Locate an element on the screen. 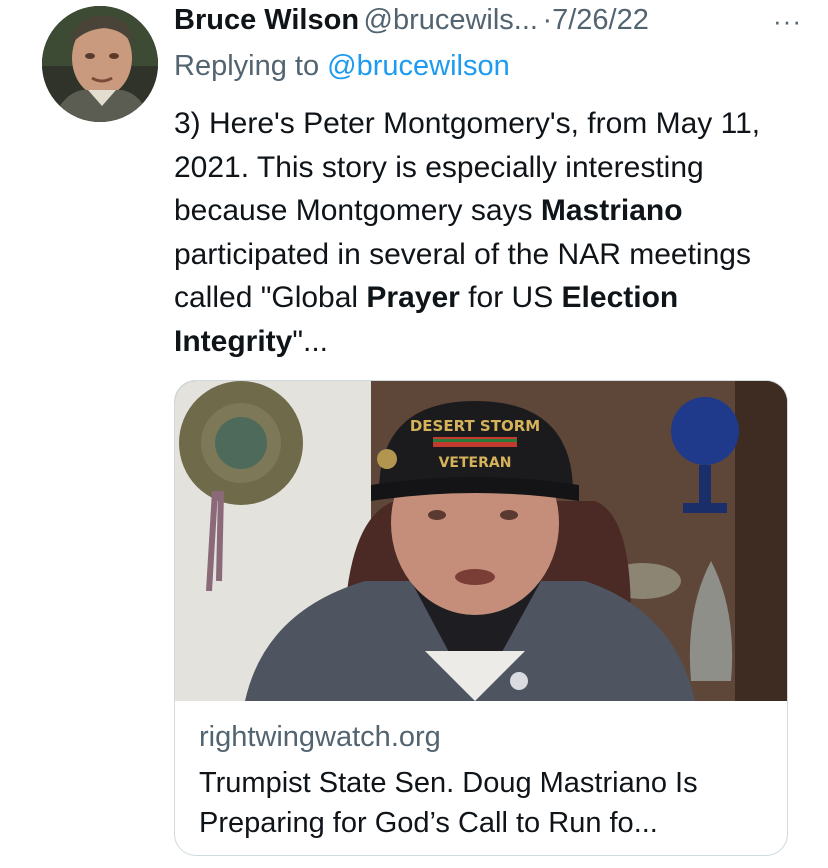  reply-mention-link: @brucewilson is located at coordinates (418, 66).